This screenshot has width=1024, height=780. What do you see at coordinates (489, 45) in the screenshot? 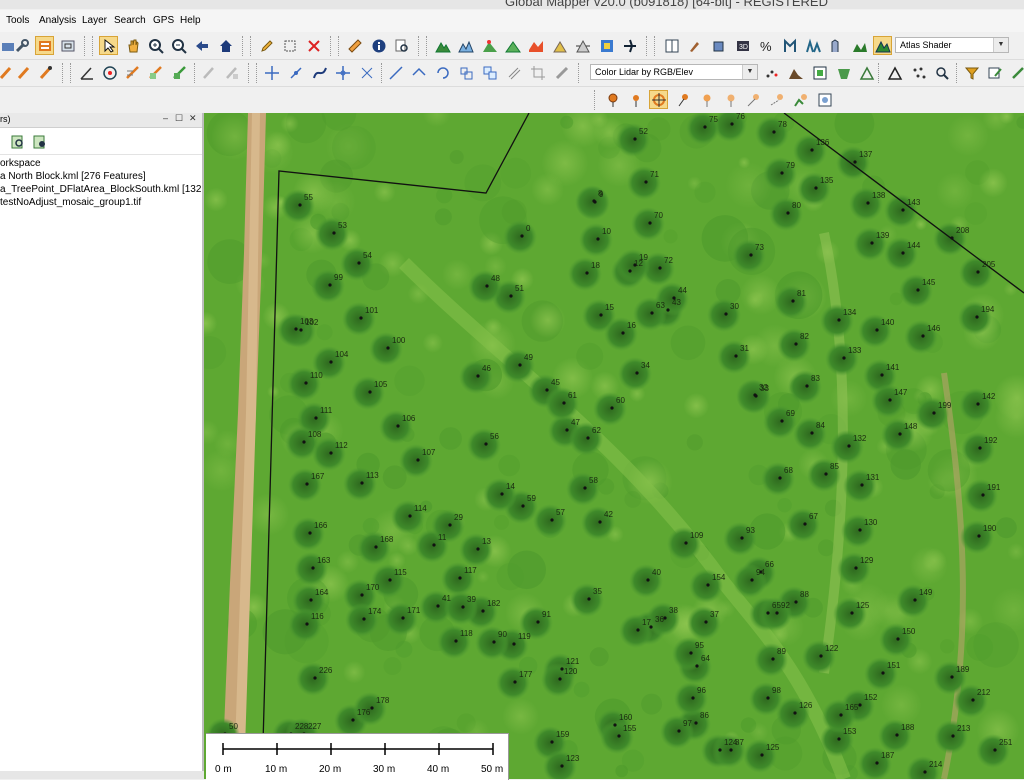
I see `view-shed-icon` at bounding box center [489, 45].